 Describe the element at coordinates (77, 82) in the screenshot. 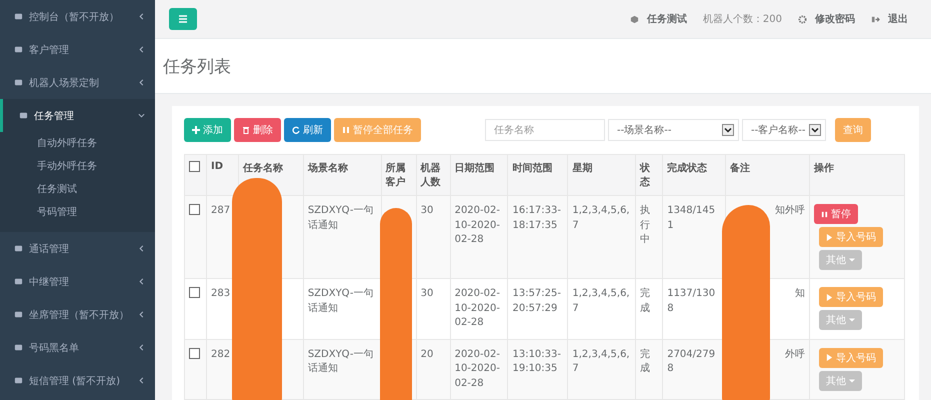

I see `sidebar-item: 机器人场景定制` at that location.